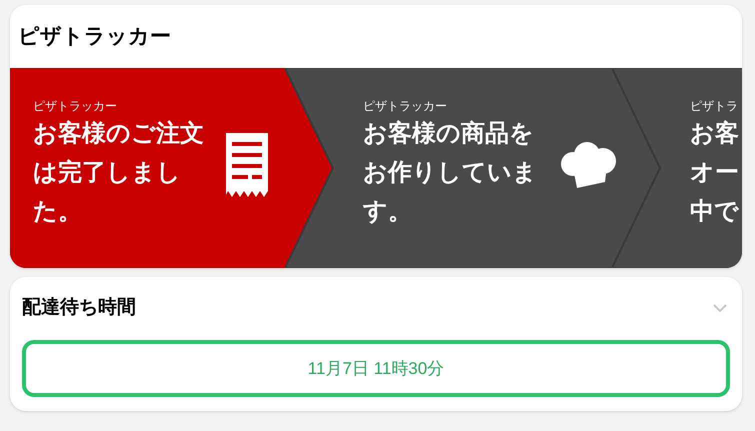  I want to click on step-title: た。, so click(58, 212).